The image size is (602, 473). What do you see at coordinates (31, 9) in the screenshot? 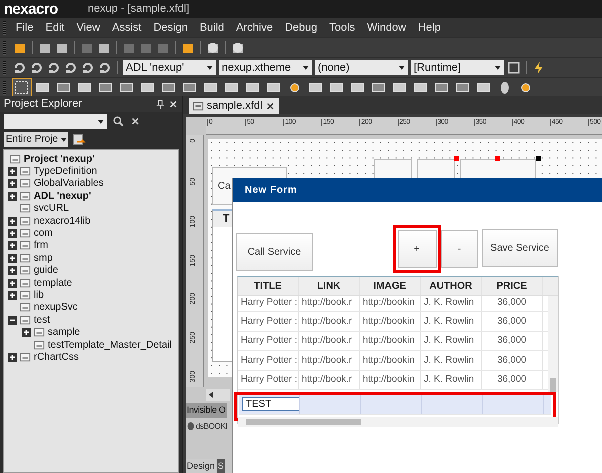
I see `app-logo: nexacro` at bounding box center [31, 9].